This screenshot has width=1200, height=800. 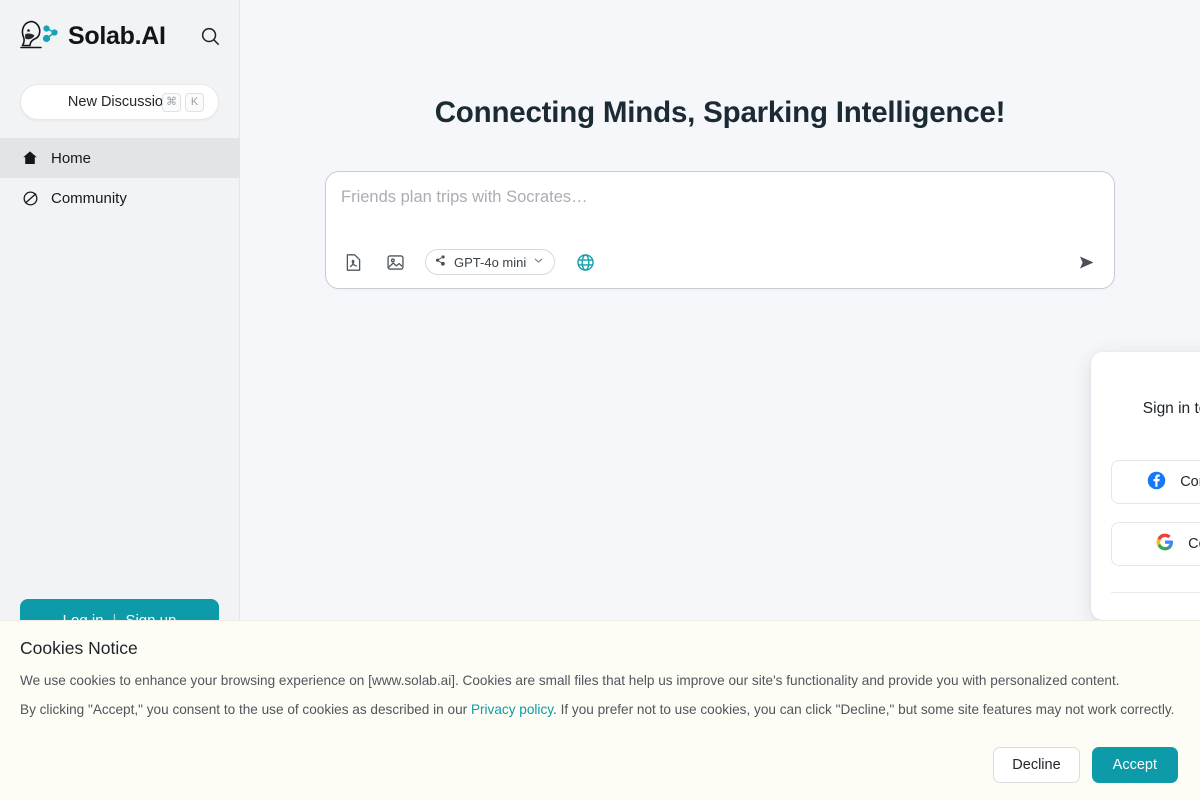 I want to click on privacy-policy-link: Privacy policy, so click(x=512, y=709).